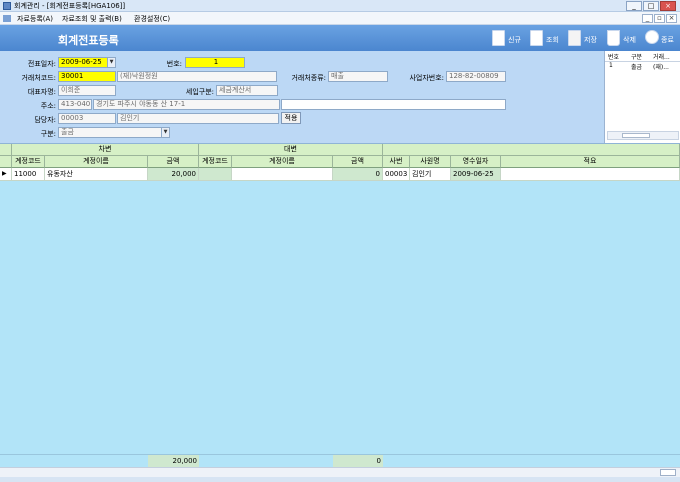 Image resolution: width=680 pixels, height=482 pixels. Describe the element at coordinates (636, 56) in the screenshot. I see `list-header-type: 구분` at that location.